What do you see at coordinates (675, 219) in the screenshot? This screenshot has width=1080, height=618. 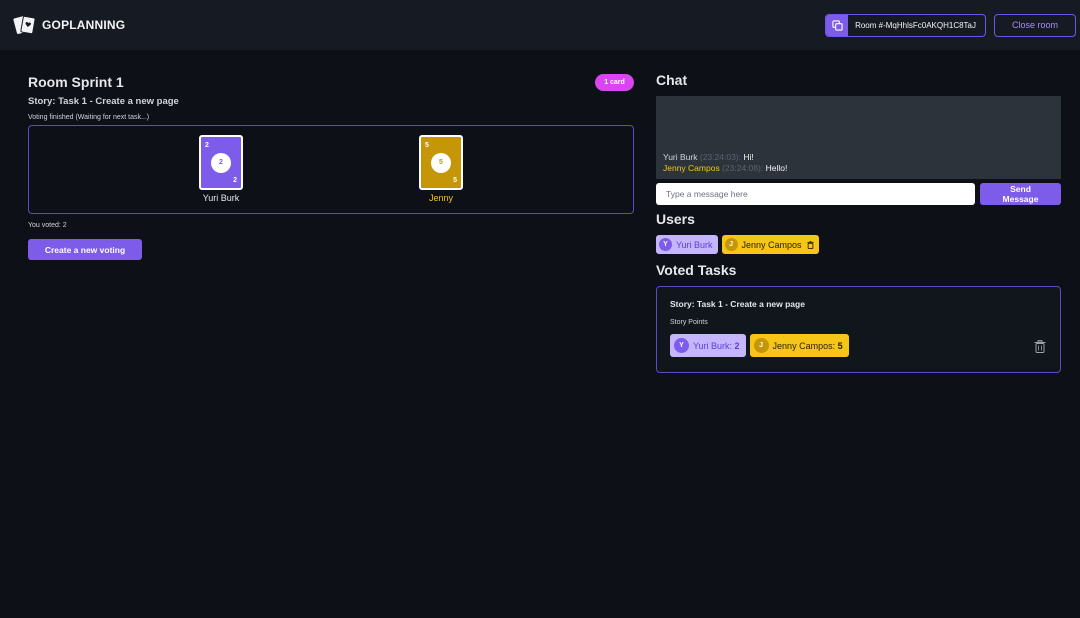 I see `users-title: Users` at bounding box center [675, 219].